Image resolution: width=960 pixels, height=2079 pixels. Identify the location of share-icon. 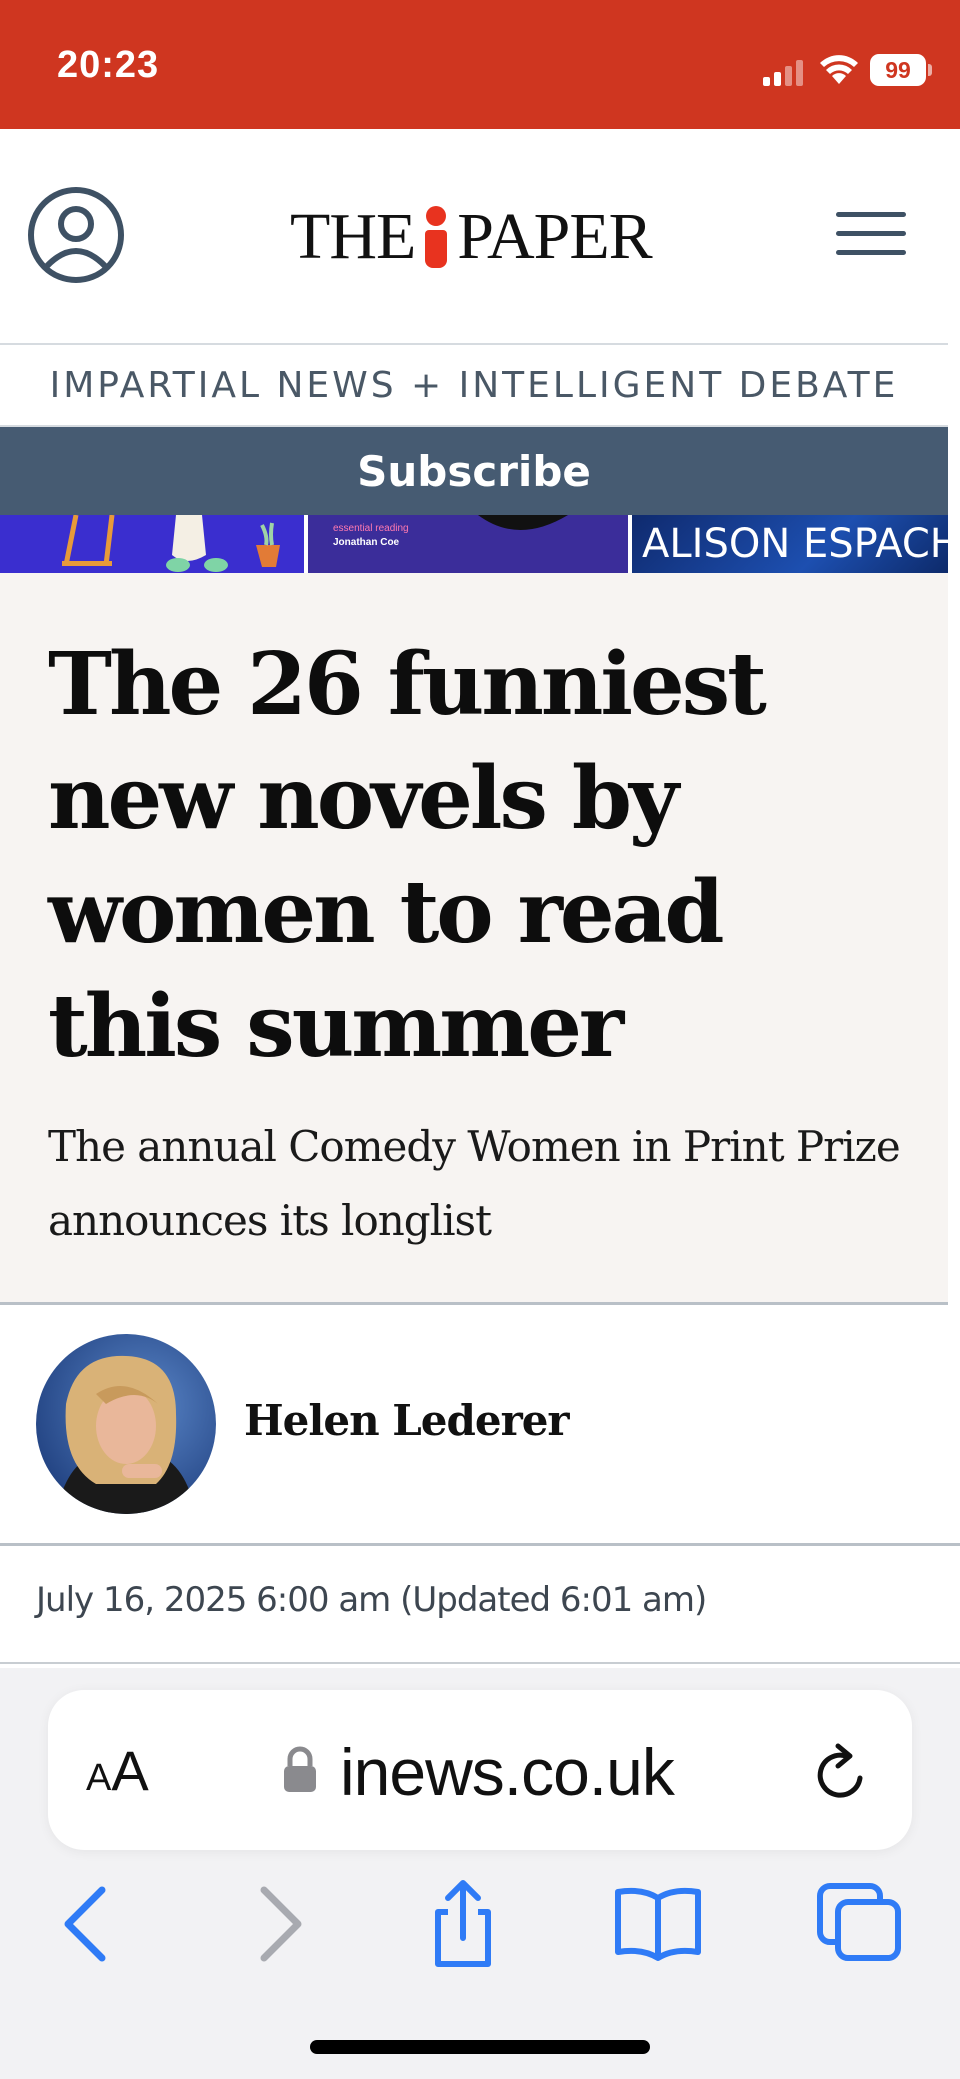
(463, 1923).